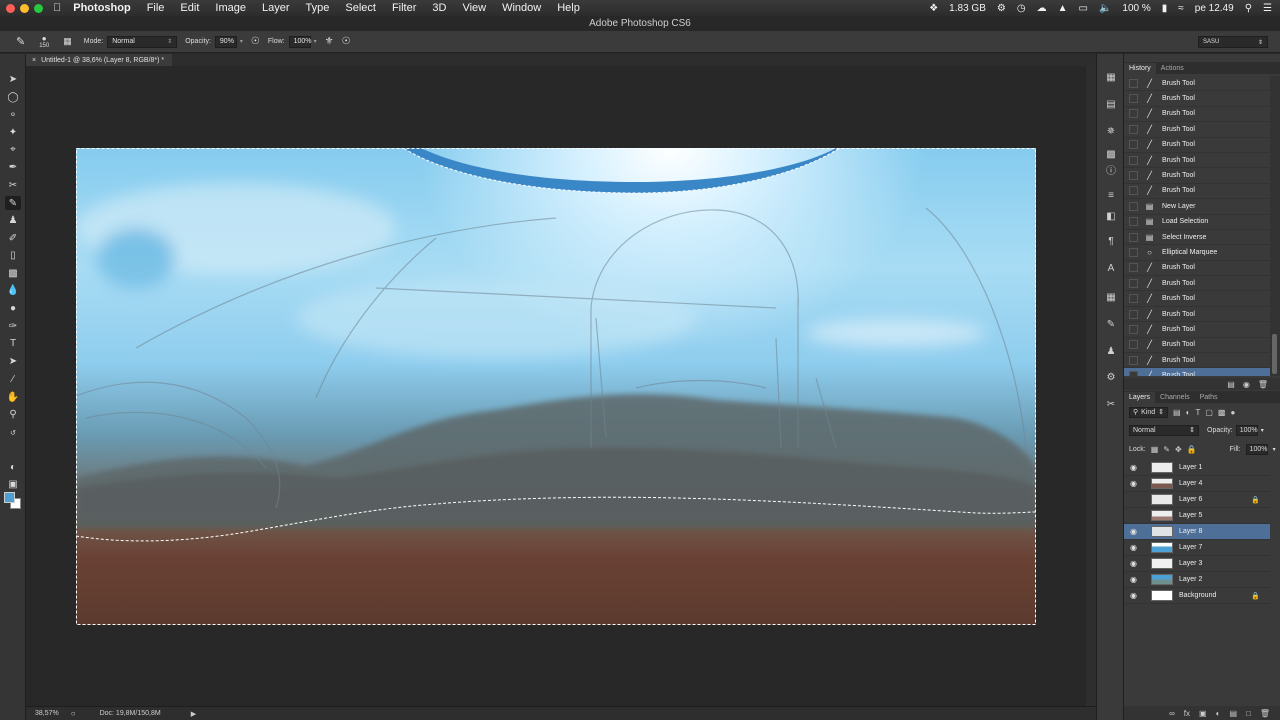 This screenshot has height=720, width=1280. Describe the element at coordinates (474, 8) in the screenshot. I see `menu-view: View` at that location.